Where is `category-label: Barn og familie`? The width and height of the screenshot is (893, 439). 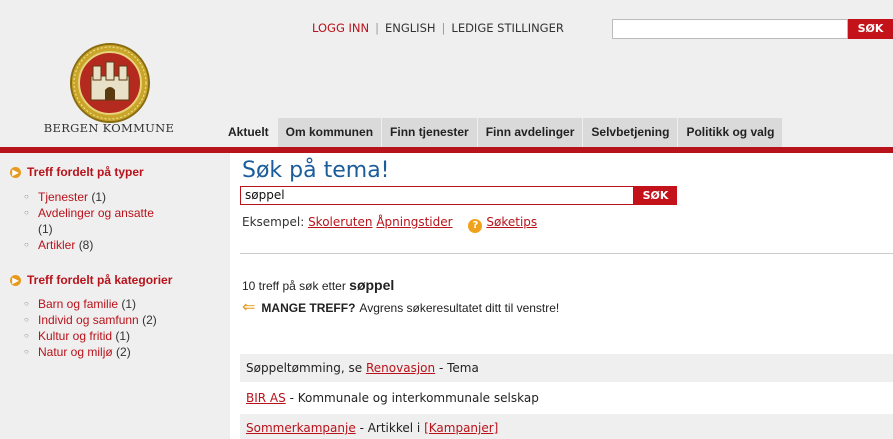
category-label: Barn og familie is located at coordinates (78, 304).